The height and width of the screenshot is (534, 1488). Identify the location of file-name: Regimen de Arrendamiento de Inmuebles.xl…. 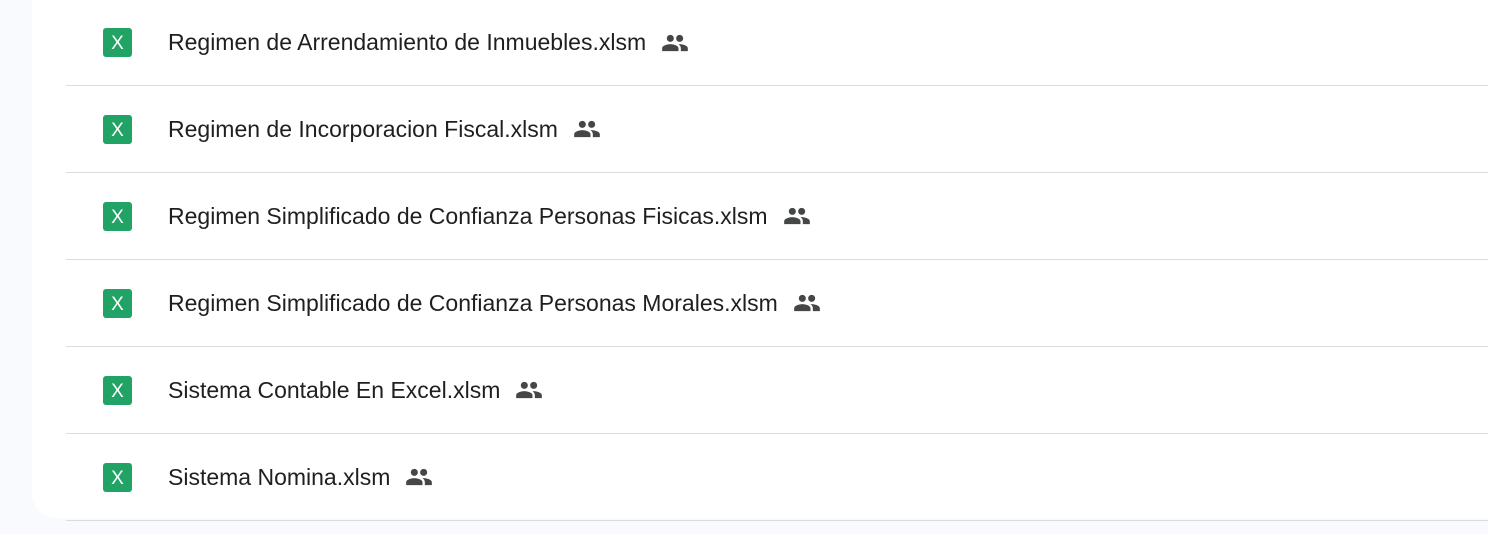
(428, 43).